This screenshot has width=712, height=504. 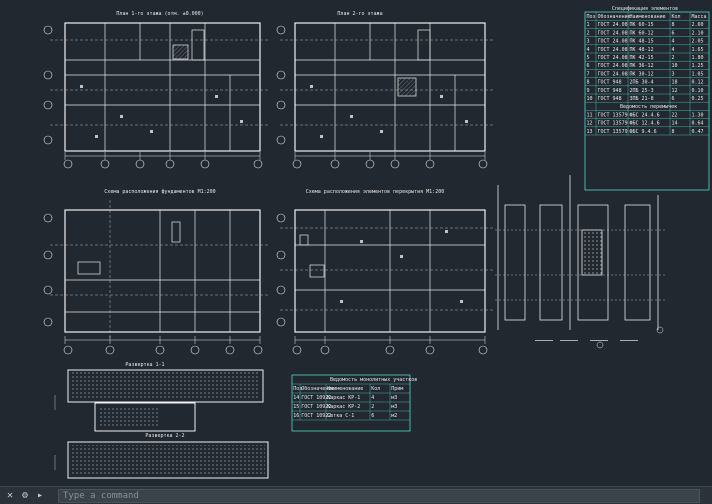 I want to click on spec2-cell: 11, so click(x=590, y=115).